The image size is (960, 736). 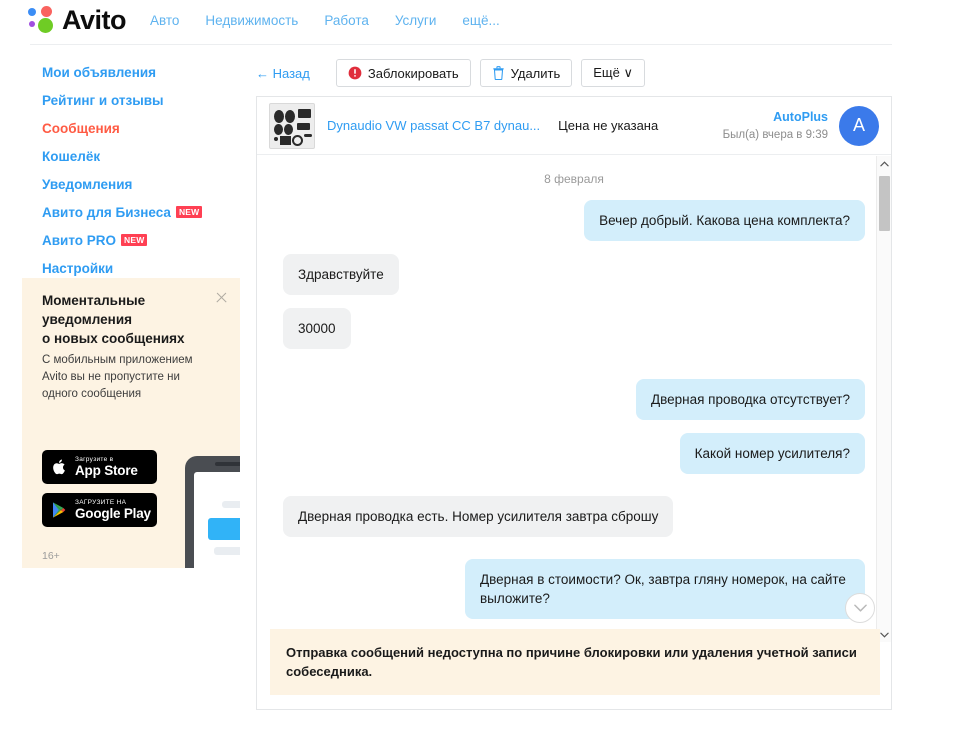 What do you see at coordinates (113, 338) in the screenshot?
I see `promo-title-line-3: о новых сообщениях` at bounding box center [113, 338].